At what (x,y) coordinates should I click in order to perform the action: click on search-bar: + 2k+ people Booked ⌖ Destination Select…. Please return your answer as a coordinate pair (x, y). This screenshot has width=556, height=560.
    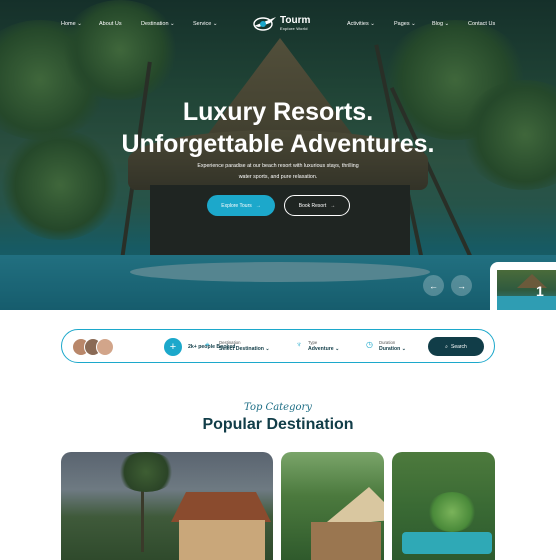
    Looking at the image, I should click on (278, 346).